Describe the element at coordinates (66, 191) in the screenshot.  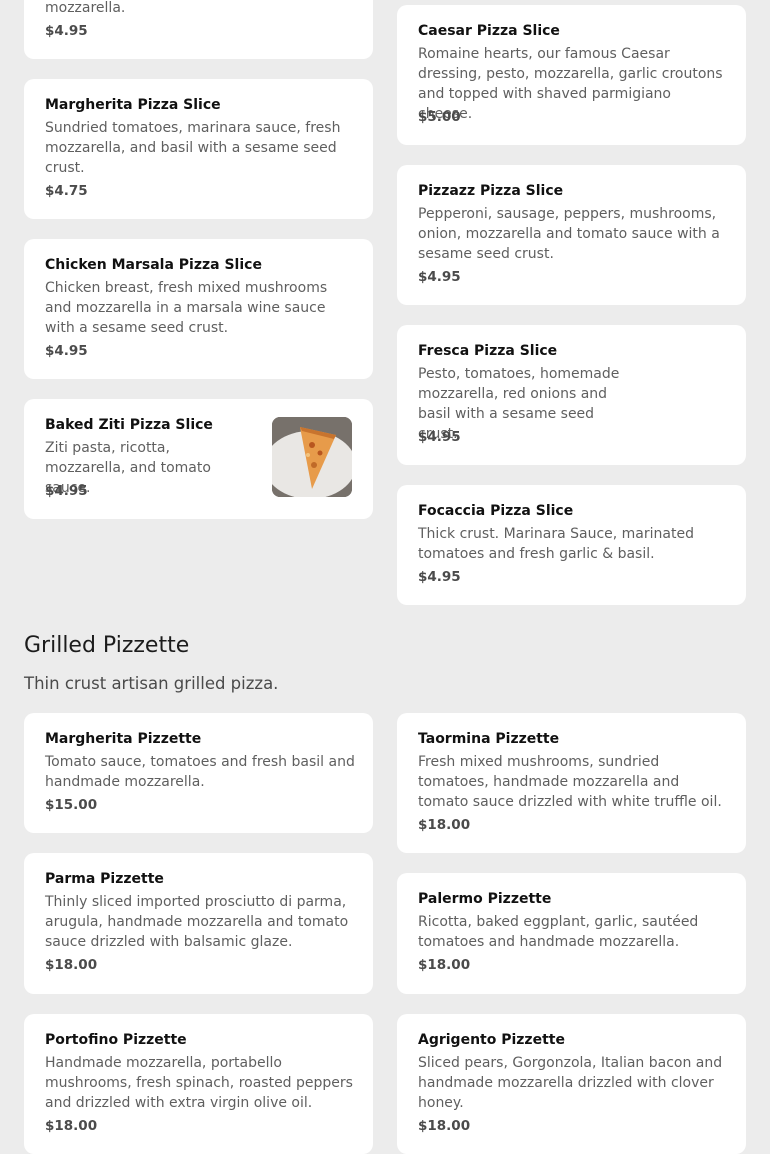
I see `item-price: $4.75` at that location.